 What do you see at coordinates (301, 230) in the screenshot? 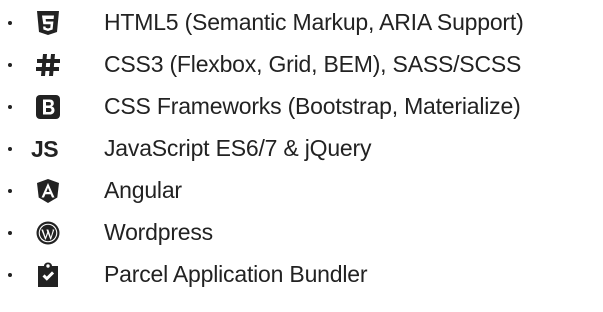
I see `skill-item-wordpress: Wordpress` at bounding box center [301, 230].